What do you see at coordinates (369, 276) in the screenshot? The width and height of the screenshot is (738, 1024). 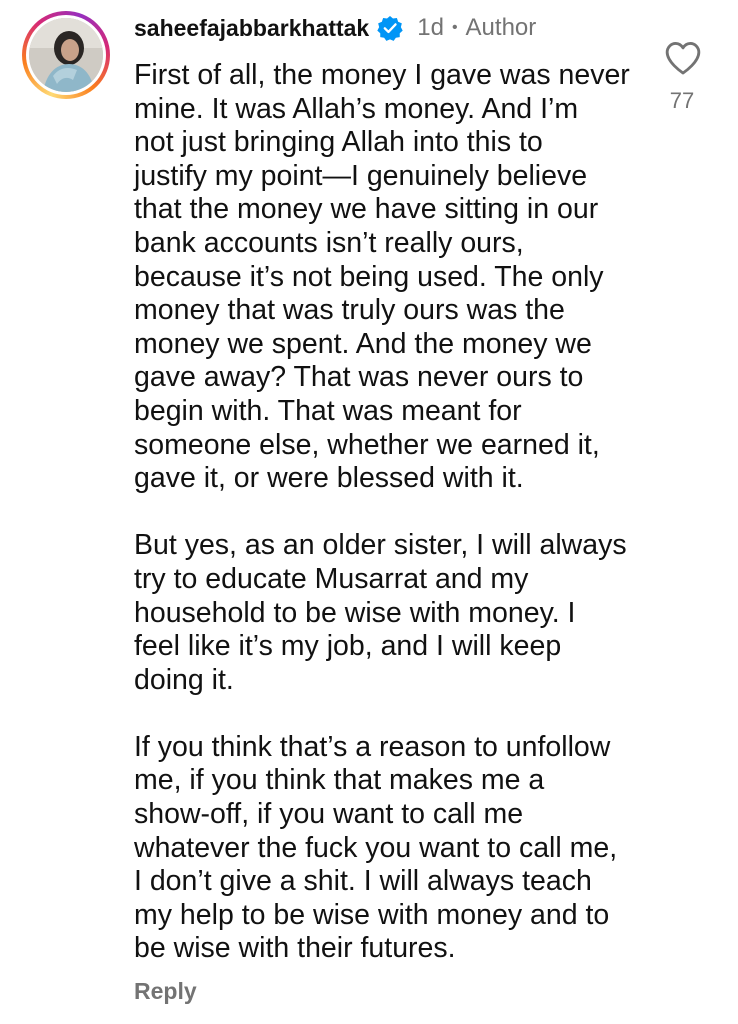 I see `comment-line: because it’s not being used. The only` at bounding box center [369, 276].